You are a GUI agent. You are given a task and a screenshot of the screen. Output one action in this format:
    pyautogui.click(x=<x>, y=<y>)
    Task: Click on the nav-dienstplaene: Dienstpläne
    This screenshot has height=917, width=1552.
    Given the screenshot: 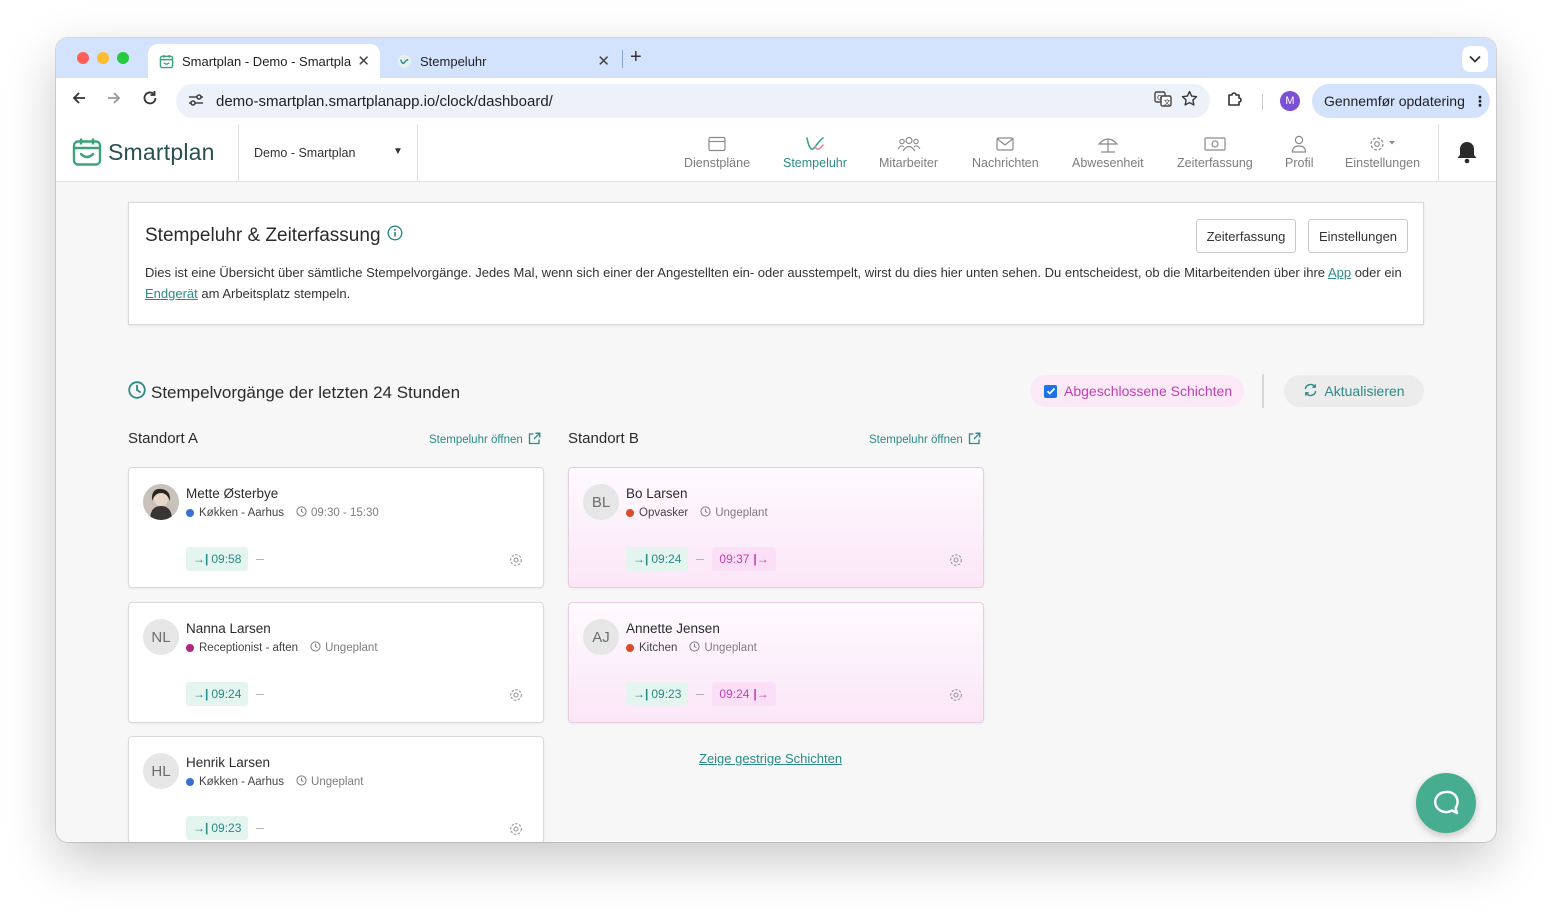 What is the action you would take?
    pyautogui.click(x=717, y=152)
    